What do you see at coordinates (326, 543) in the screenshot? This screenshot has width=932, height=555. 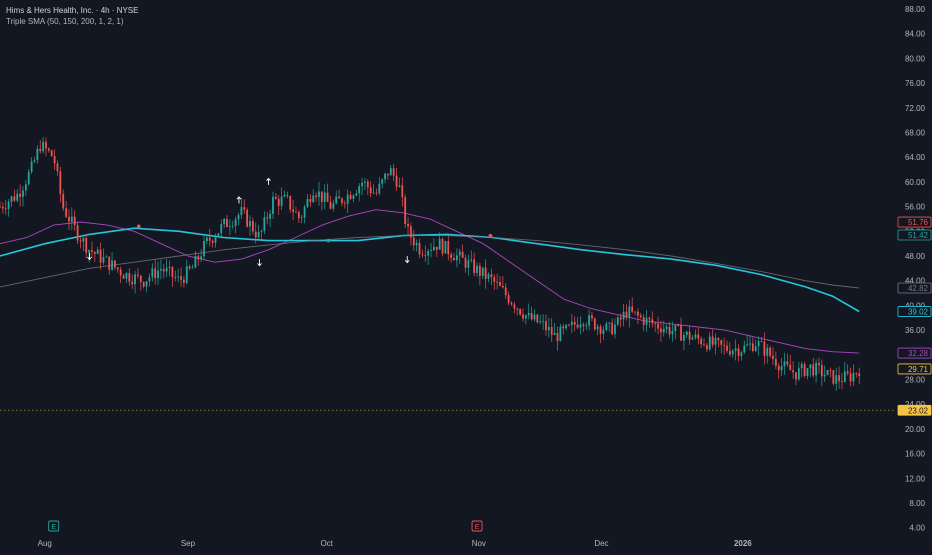 I see `time-tick-label: Oct` at bounding box center [326, 543].